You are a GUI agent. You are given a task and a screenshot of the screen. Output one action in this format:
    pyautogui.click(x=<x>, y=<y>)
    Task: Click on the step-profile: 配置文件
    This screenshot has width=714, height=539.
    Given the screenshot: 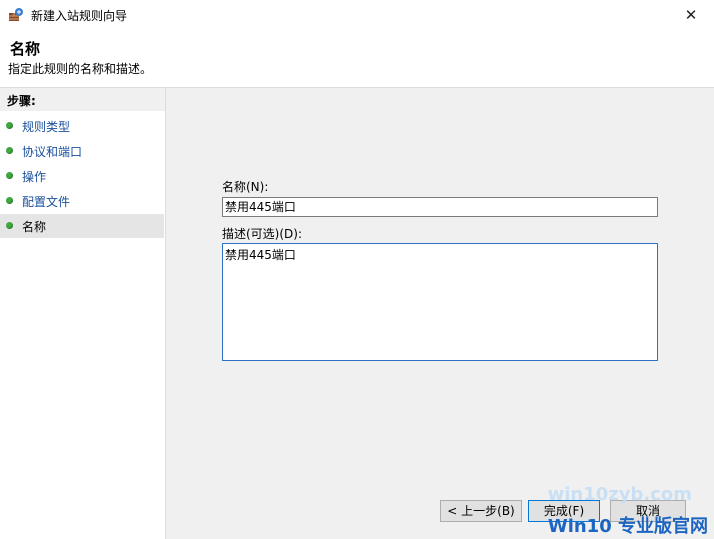 What is the action you would take?
    pyautogui.click(x=82, y=201)
    